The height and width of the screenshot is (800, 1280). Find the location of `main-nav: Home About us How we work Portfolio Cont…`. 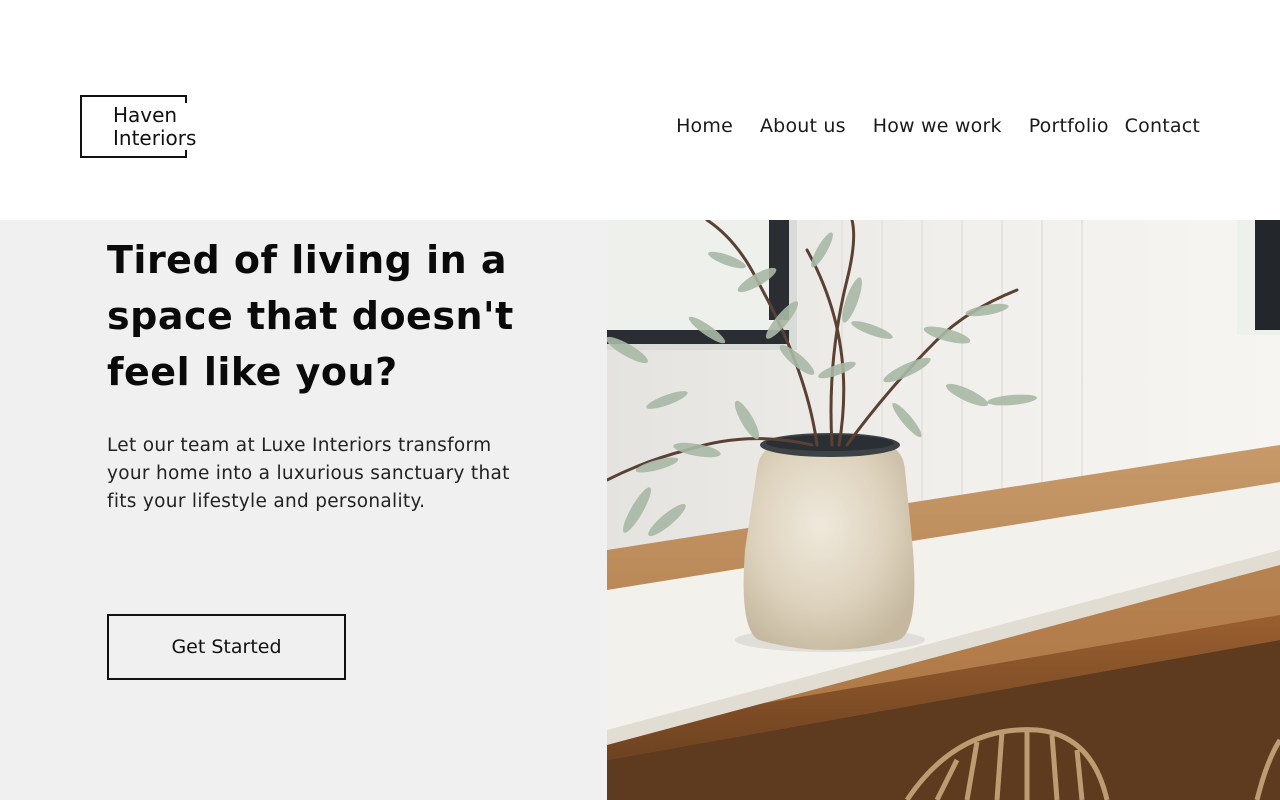

main-nav: Home About us How we work Portfolio Cont… is located at coordinates (938, 126).